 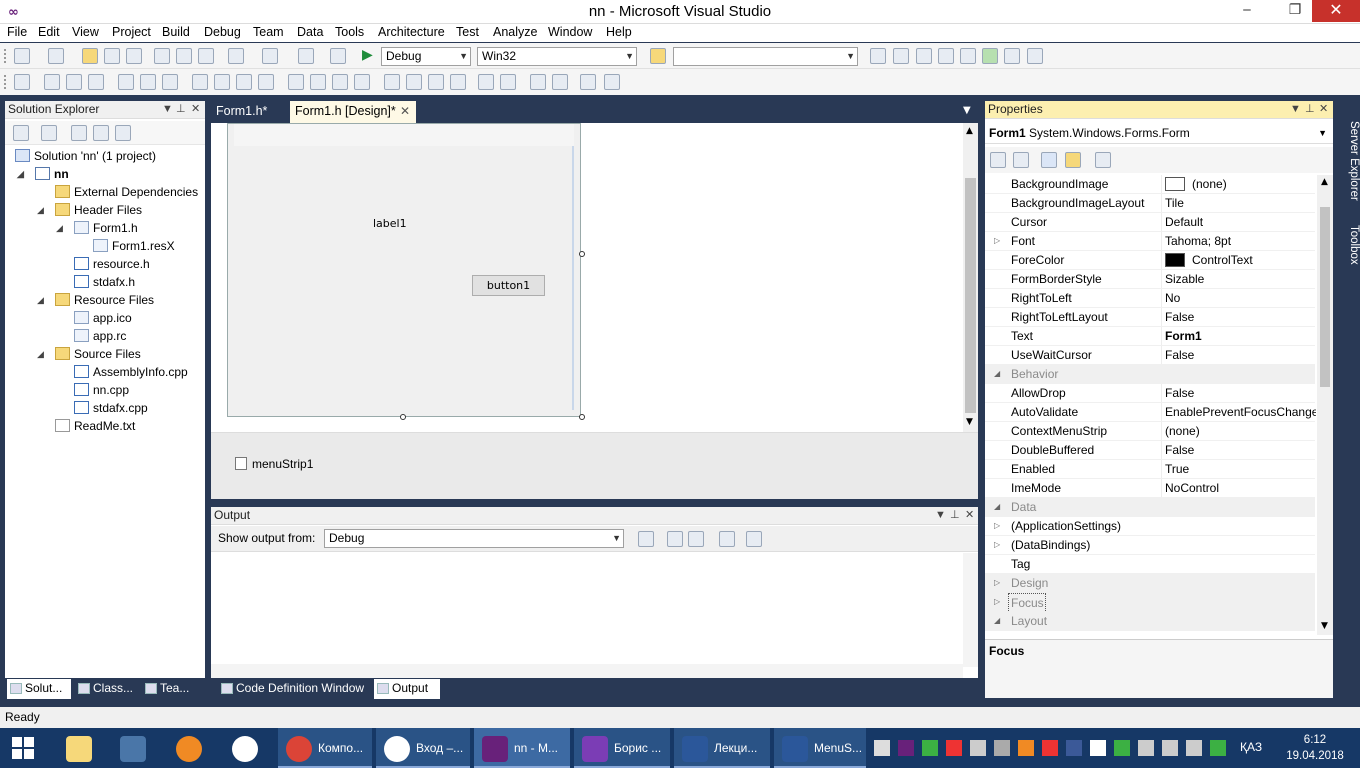 What do you see at coordinates (97, 228) in the screenshot?
I see `tree-item-form1-h: ◢ Form1.h` at bounding box center [97, 228].